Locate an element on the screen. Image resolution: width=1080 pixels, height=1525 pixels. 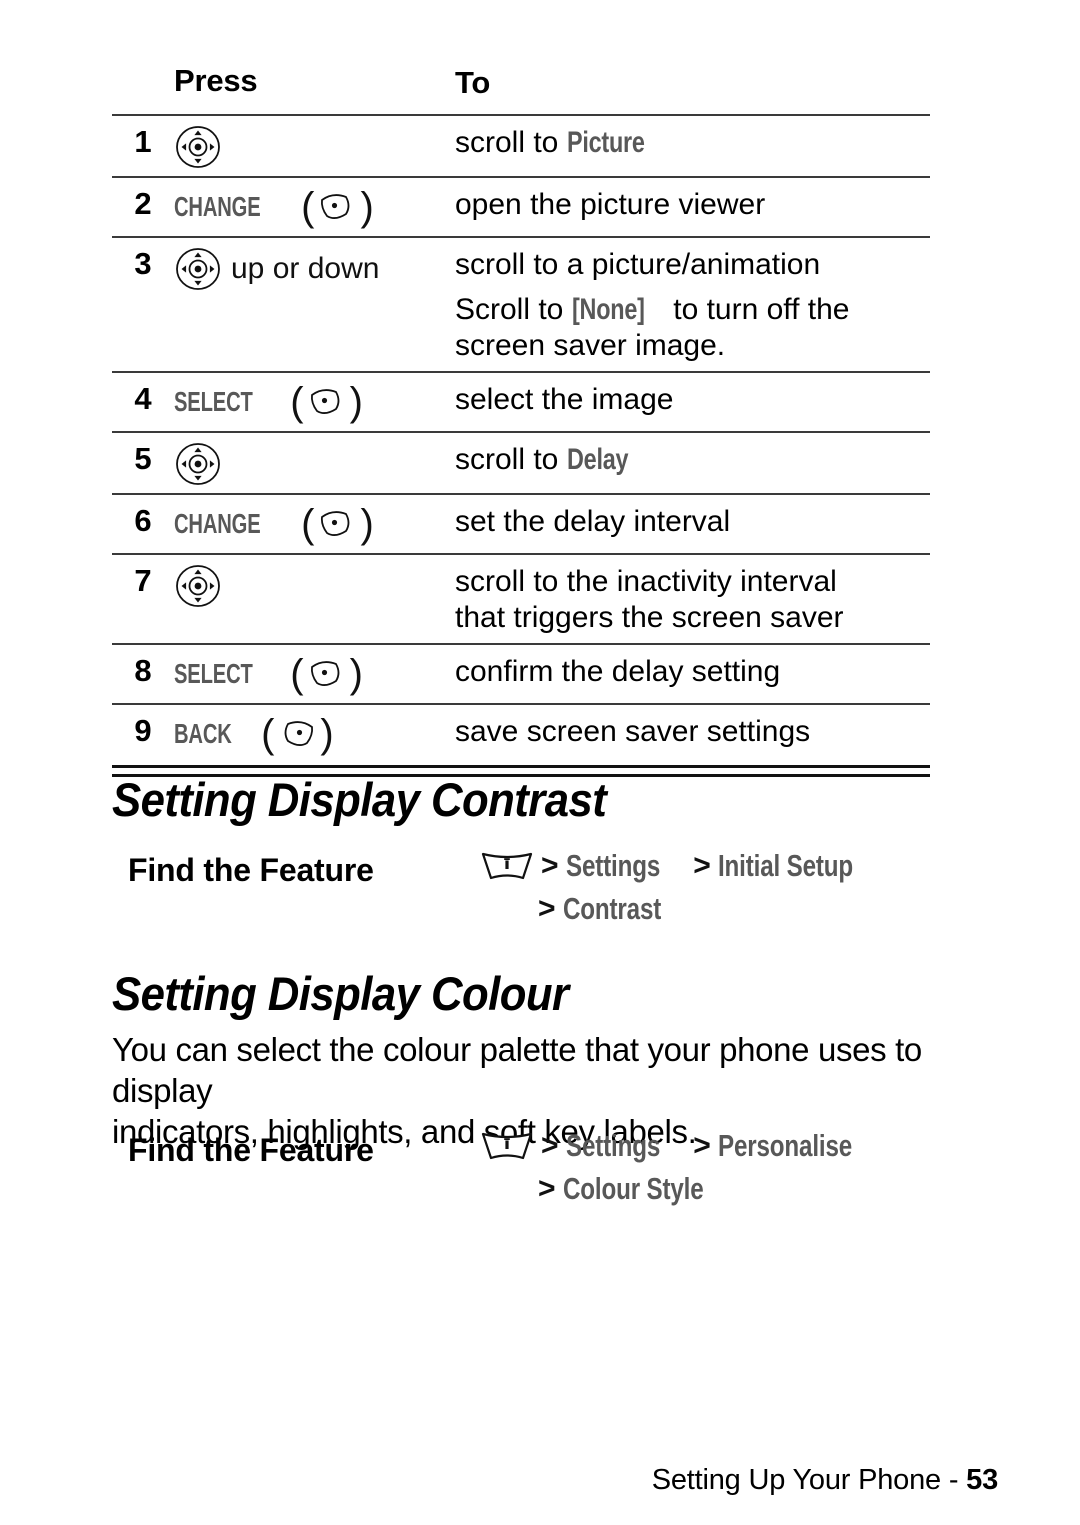
menu-term-contrast: Contrast is located at coordinates (611, 908).